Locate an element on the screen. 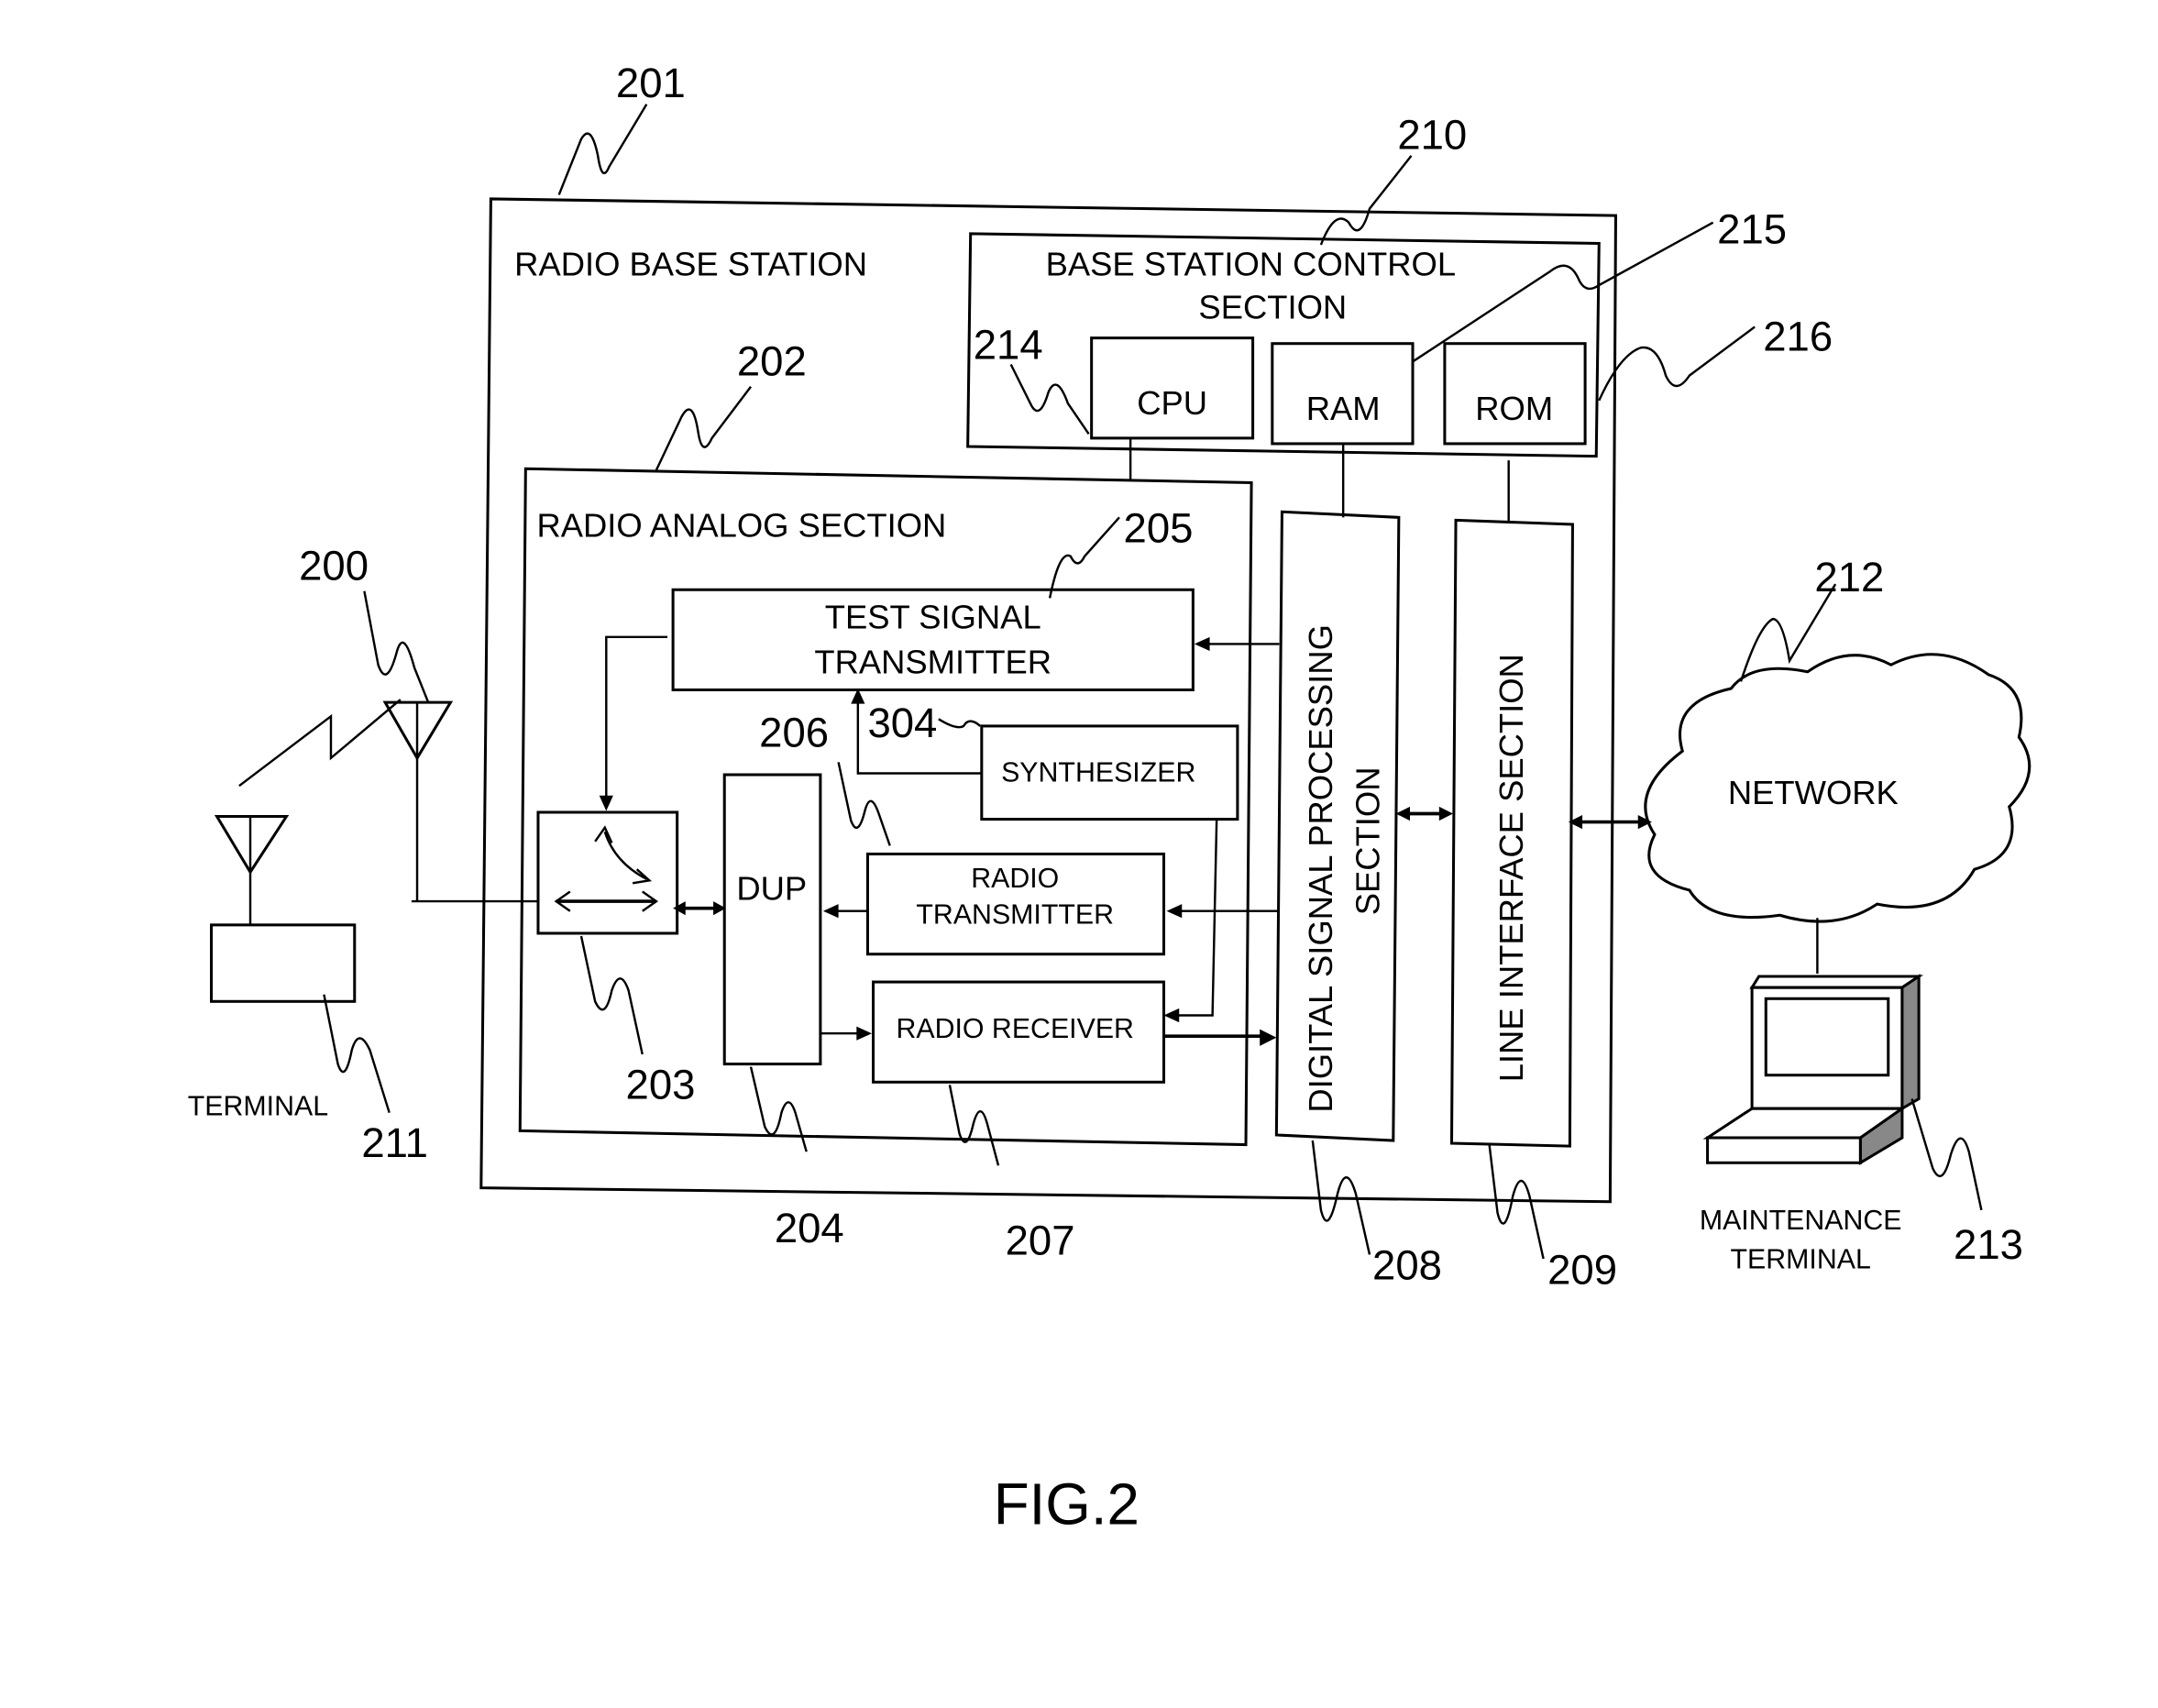 This screenshot has width=2158, height=1708. antenna-icon is located at coordinates (418, 801).